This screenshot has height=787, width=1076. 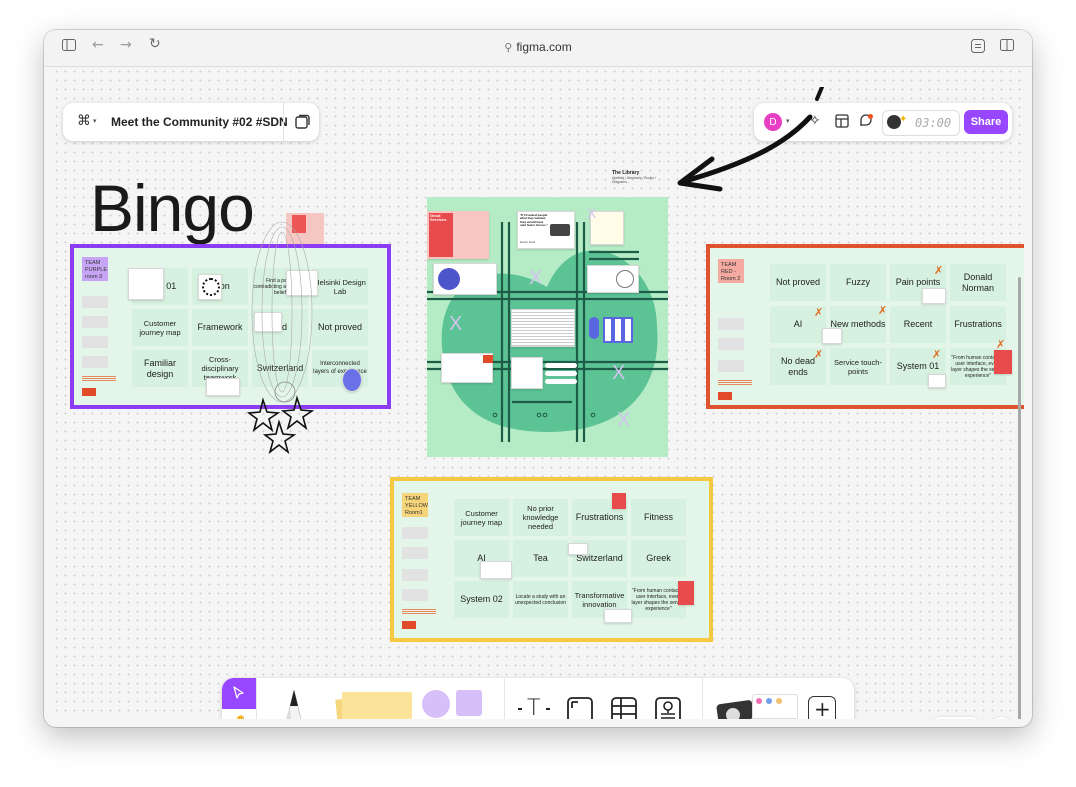 I want to click on shape-tool: ↱, so click(x=455, y=703).